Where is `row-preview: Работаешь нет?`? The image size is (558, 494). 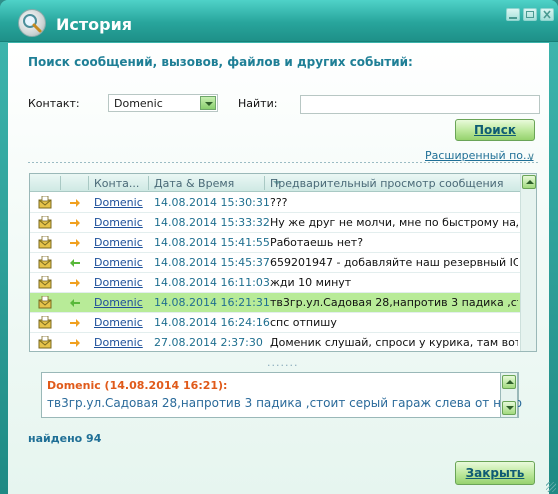
row-preview: Работаешь нет? is located at coordinates (317, 242).